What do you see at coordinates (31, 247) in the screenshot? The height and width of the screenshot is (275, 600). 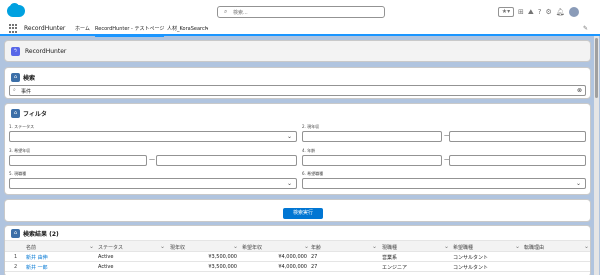 I see `column-header-name: 名前` at bounding box center [31, 247].